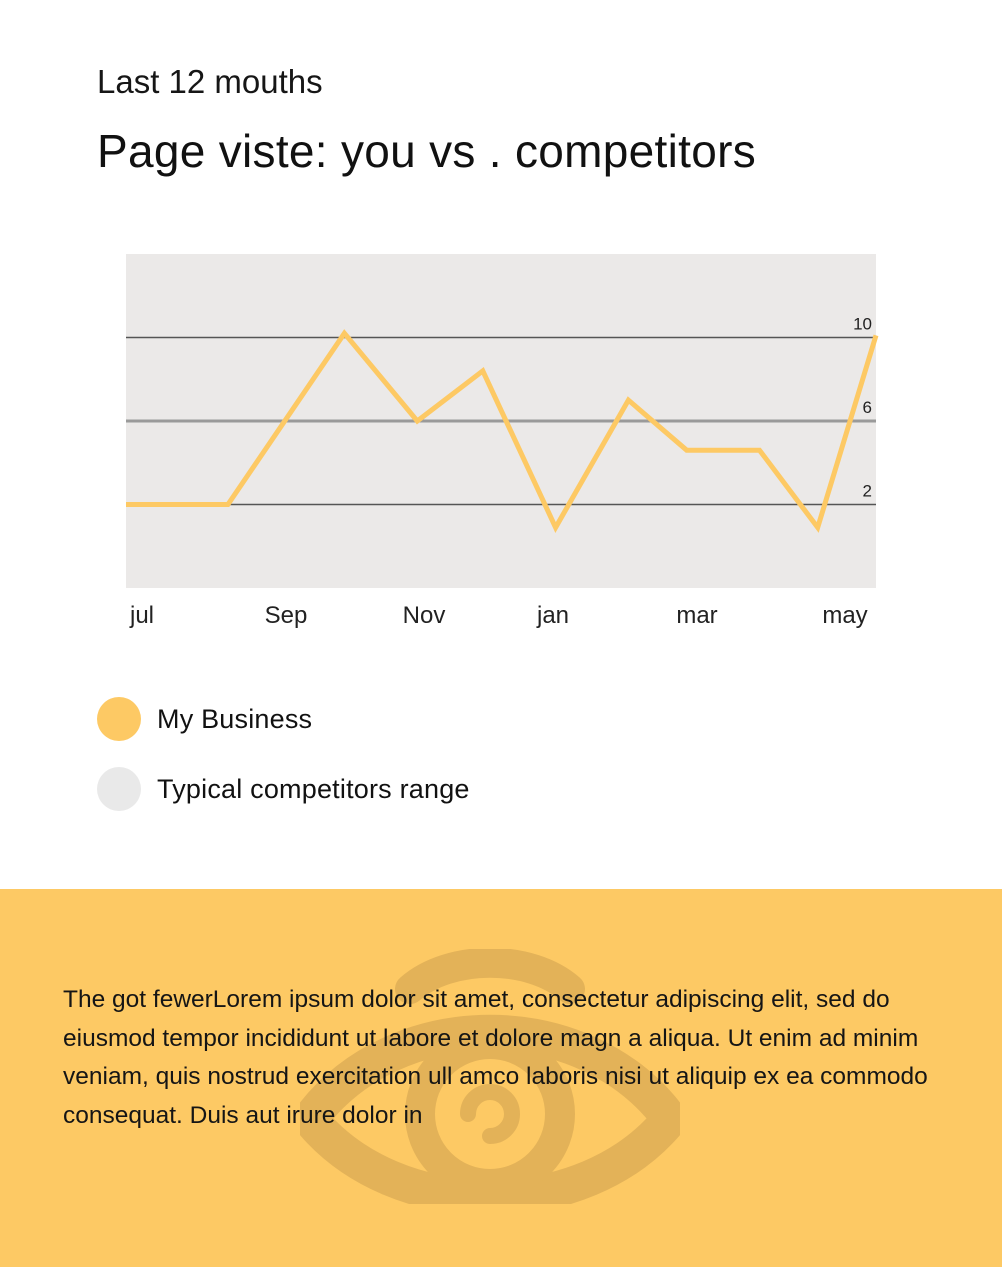 The width and height of the screenshot is (1002, 1272). What do you see at coordinates (867, 407) in the screenshot?
I see `y-tick-label: 6` at bounding box center [867, 407].